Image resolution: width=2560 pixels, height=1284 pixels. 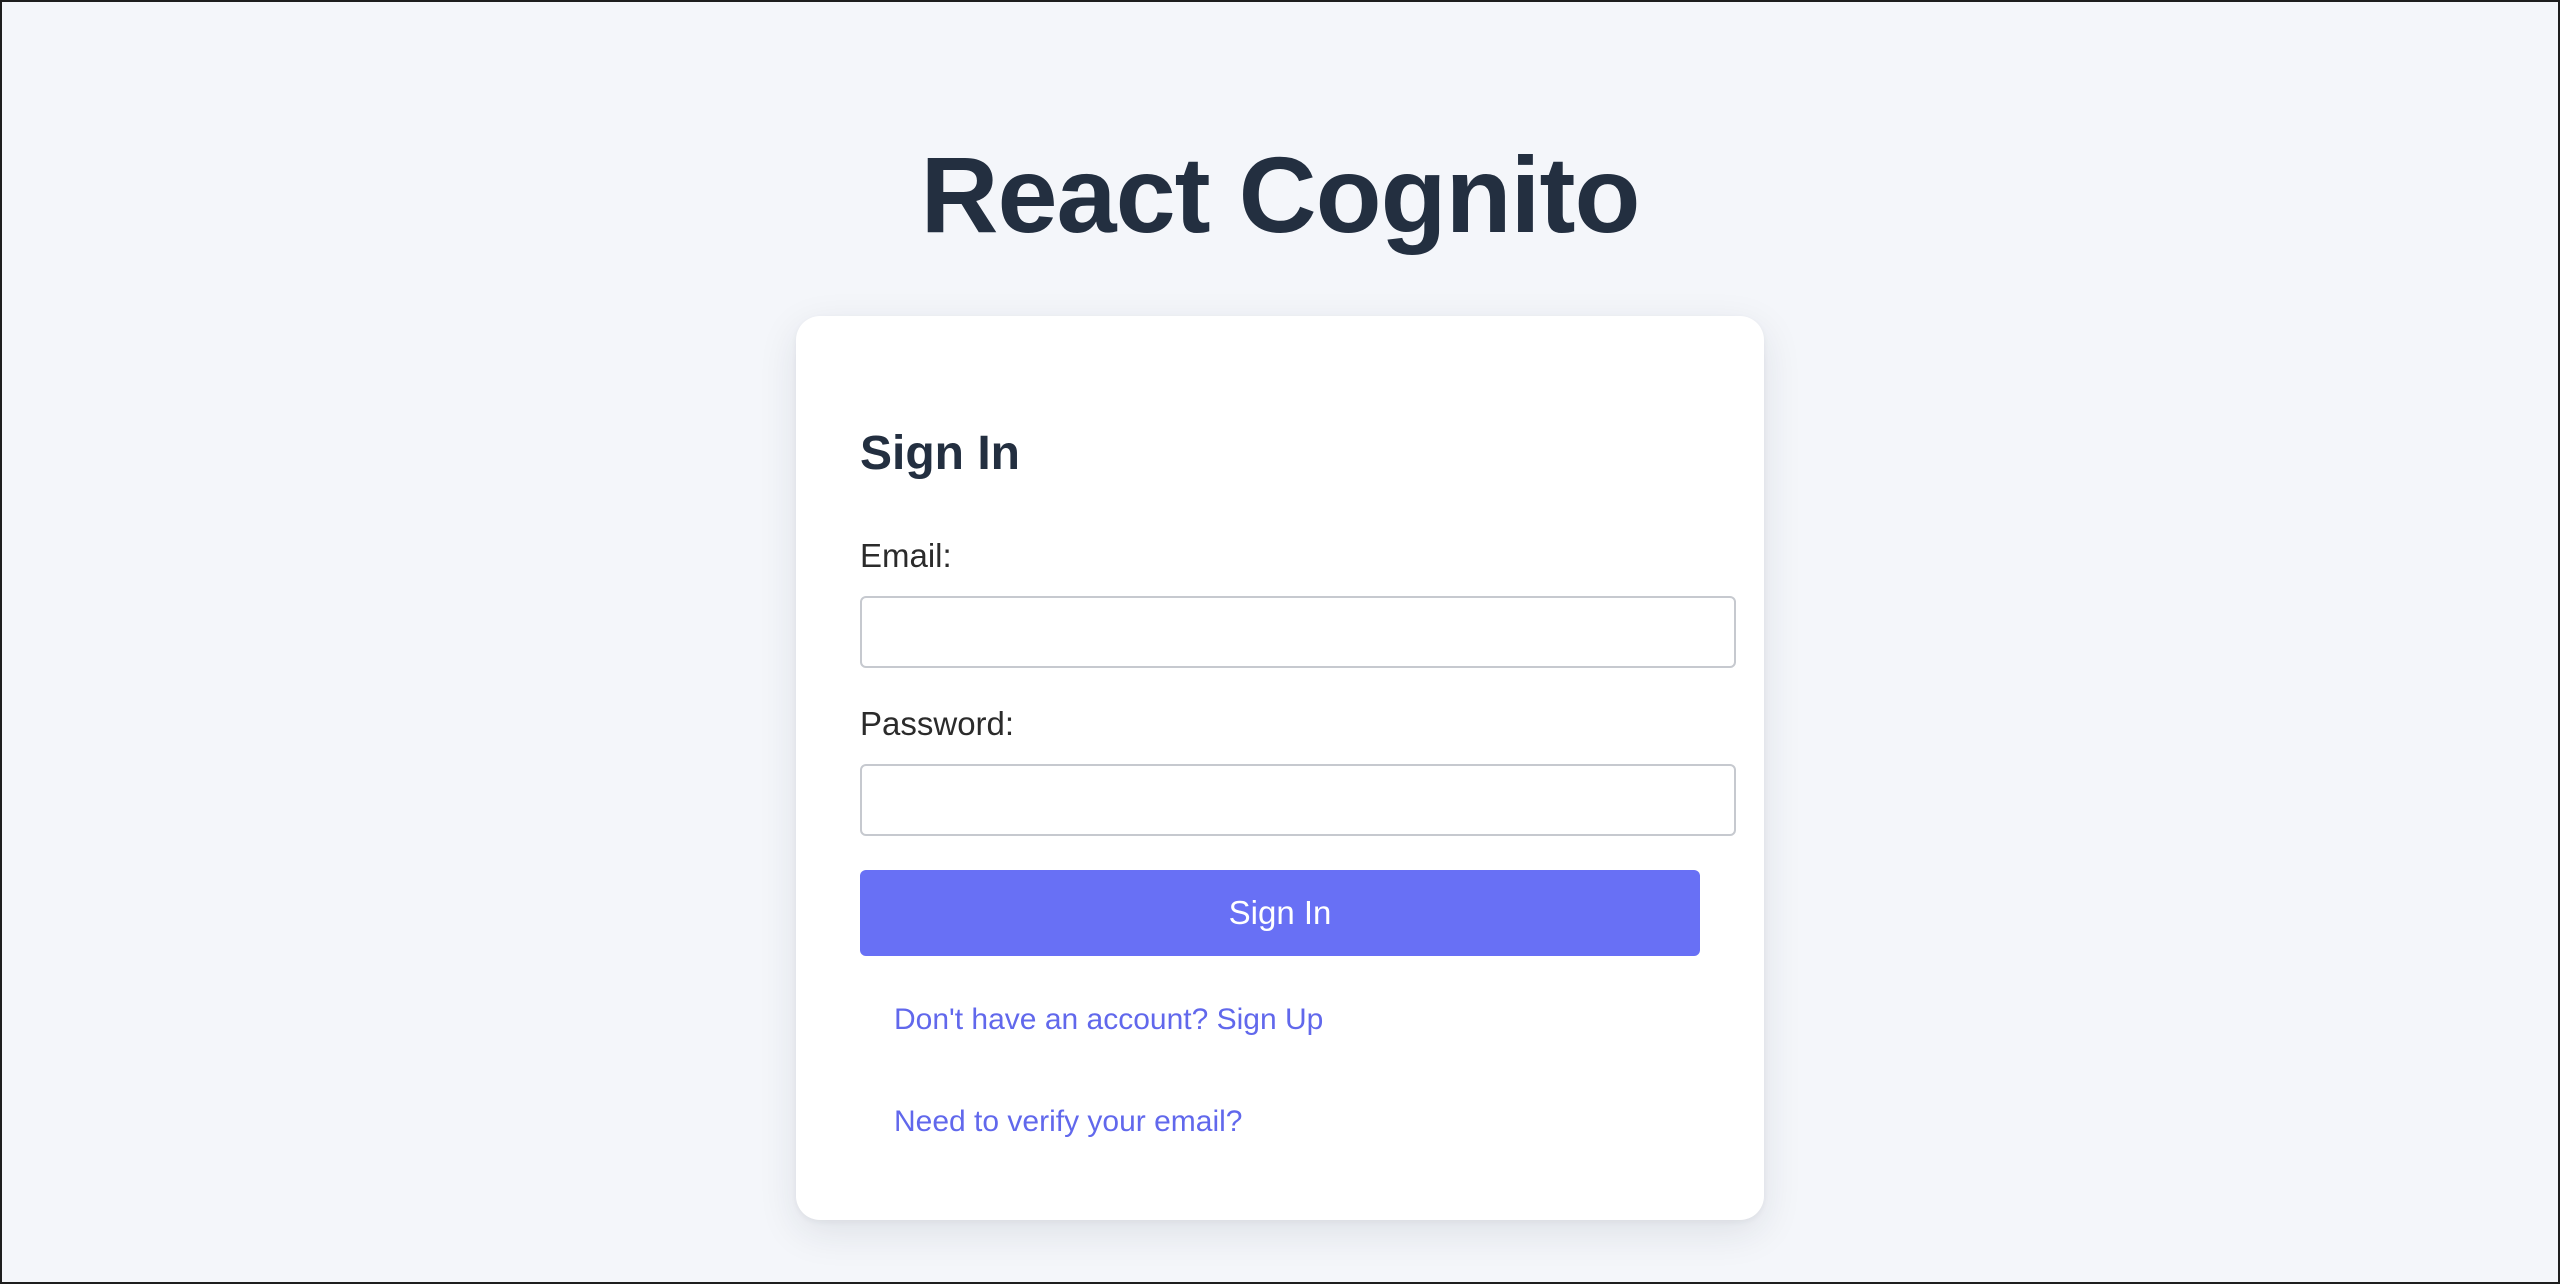 What do you see at coordinates (1298, 632) in the screenshot?
I see `email-input` at bounding box center [1298, 632].